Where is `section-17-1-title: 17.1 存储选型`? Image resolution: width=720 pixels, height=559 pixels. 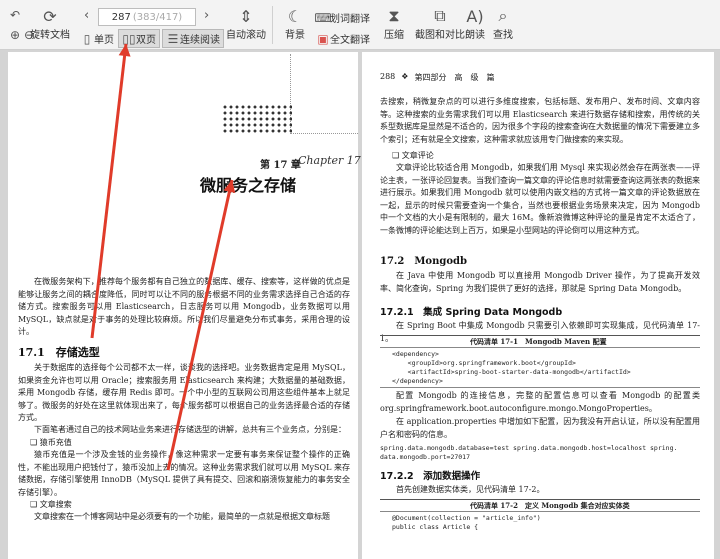 section-17-1-title: 17.1 存储选型 is located at coordinates (59, 352).